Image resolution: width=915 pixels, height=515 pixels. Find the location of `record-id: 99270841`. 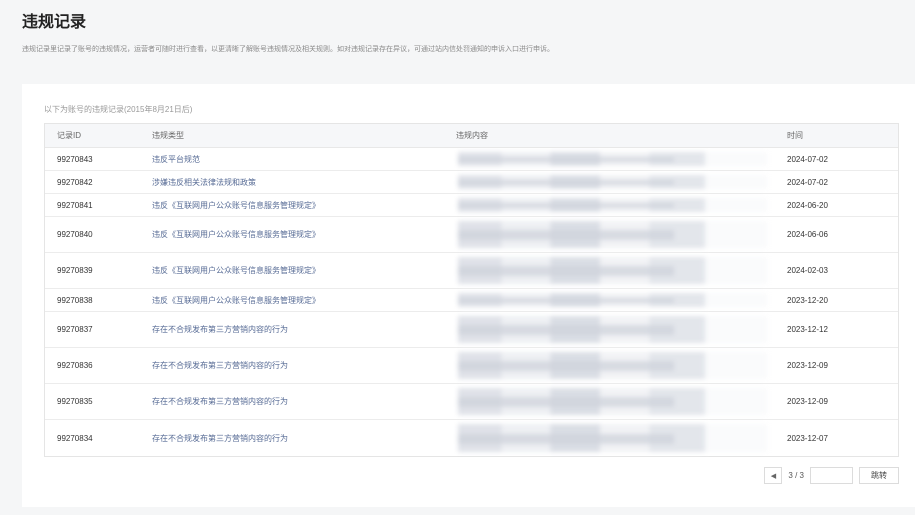

record-id: 99270841 is located at coordinates (75, 205).